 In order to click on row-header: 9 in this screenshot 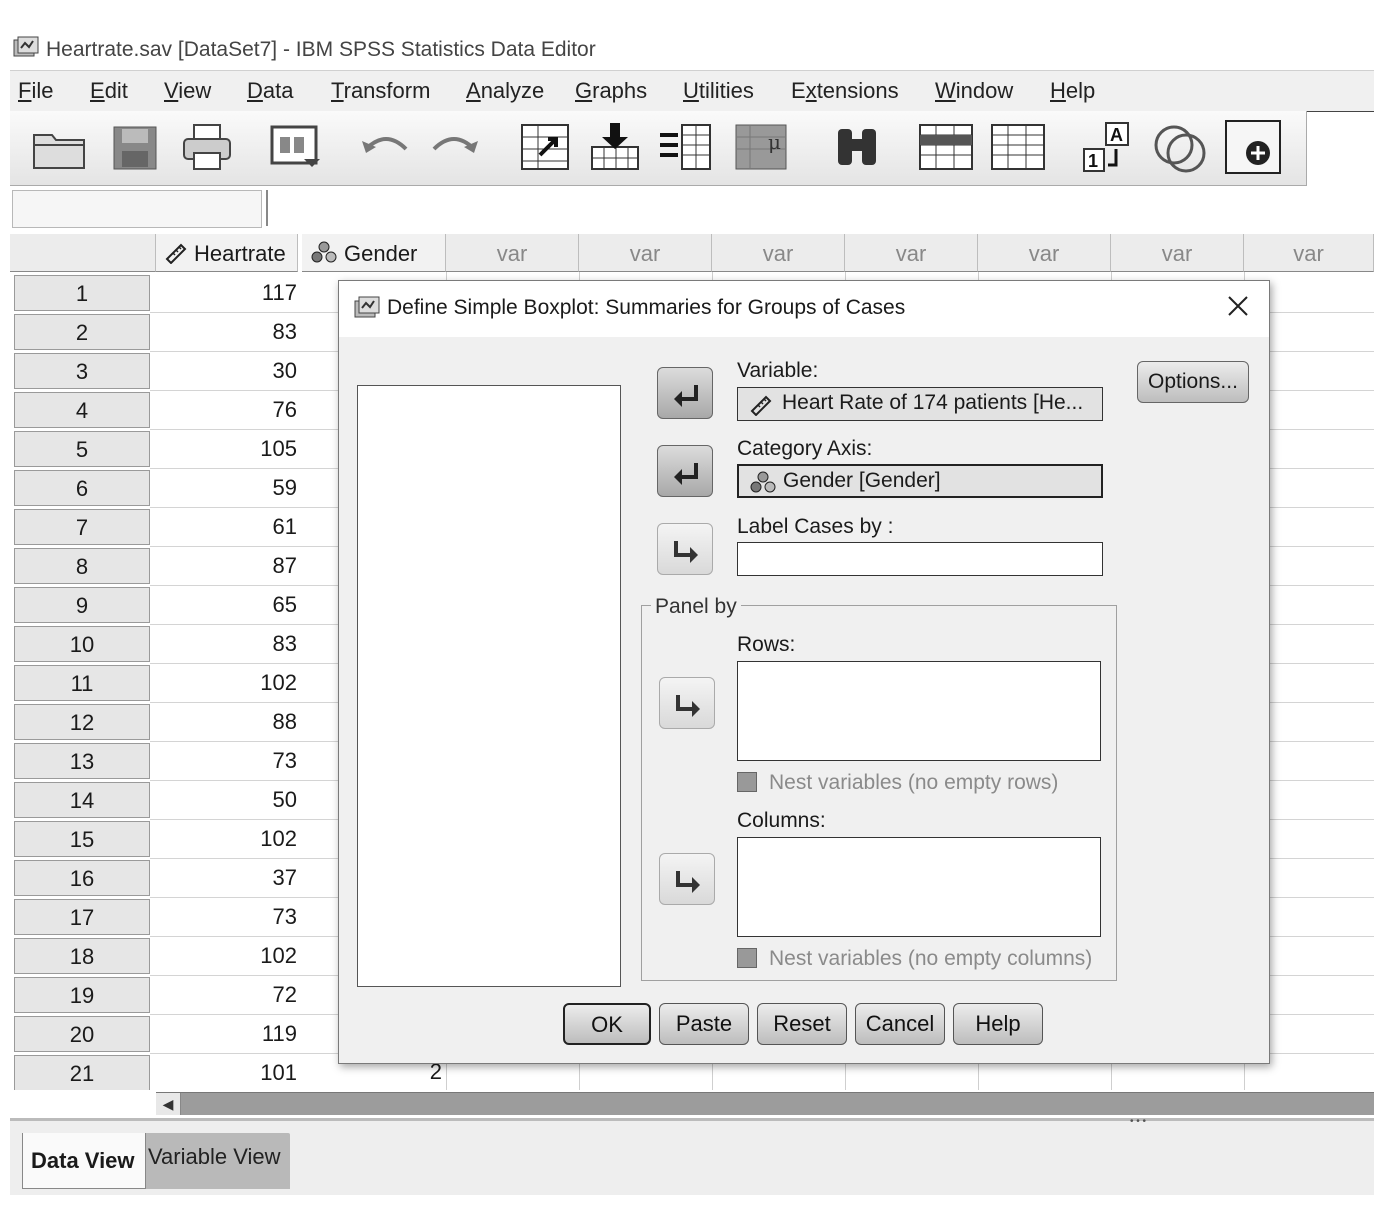, I will do `click(82, 605)`.